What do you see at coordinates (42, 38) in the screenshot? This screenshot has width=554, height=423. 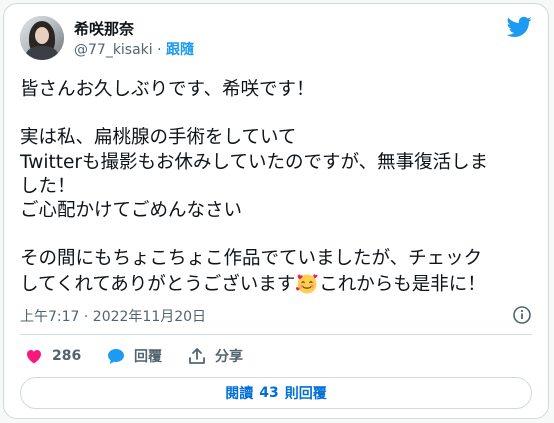 I see `avatar` at bounding box center [42, 38].